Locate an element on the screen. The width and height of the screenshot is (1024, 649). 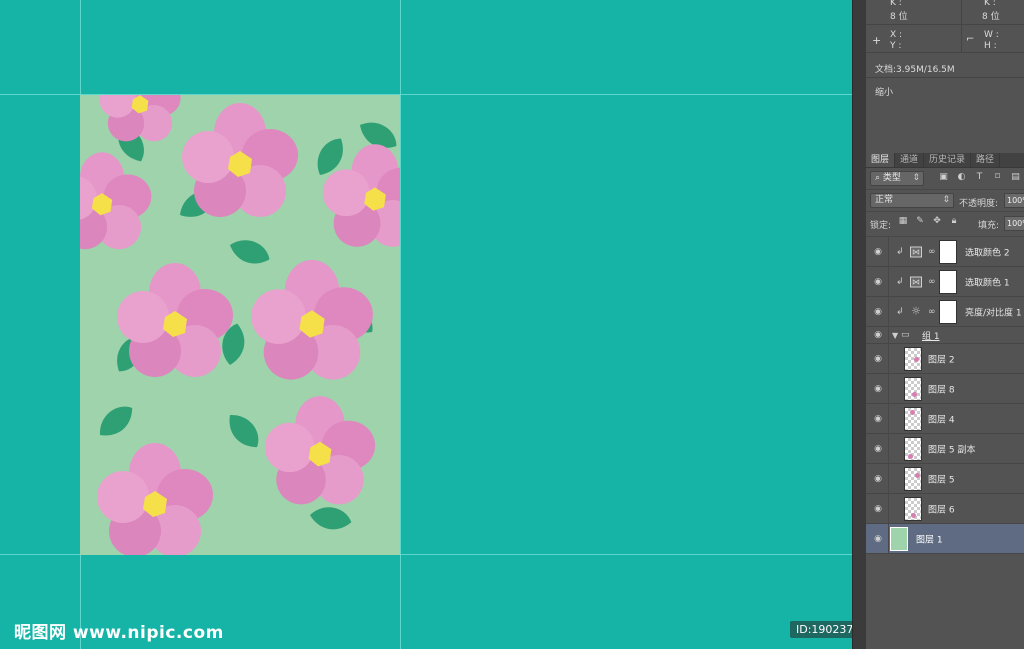
layer-name: 选取颜色 2 is located at coordinates (987, 251).